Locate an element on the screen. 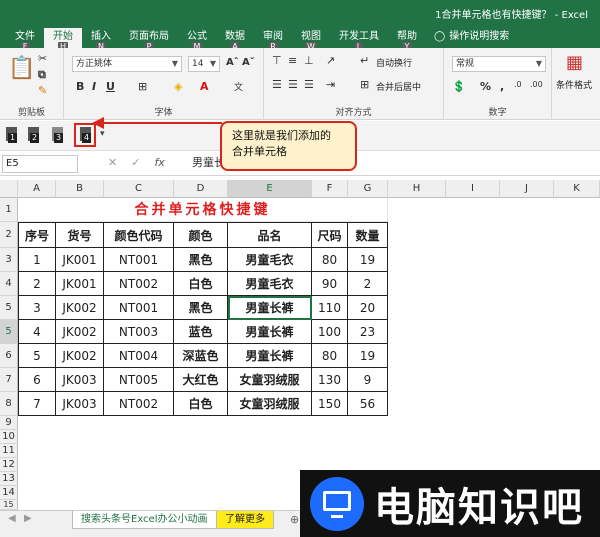 The height and width of the screenshot is (537, 600). table-header-product-name: 品名 is located at coordinates (270, 235).